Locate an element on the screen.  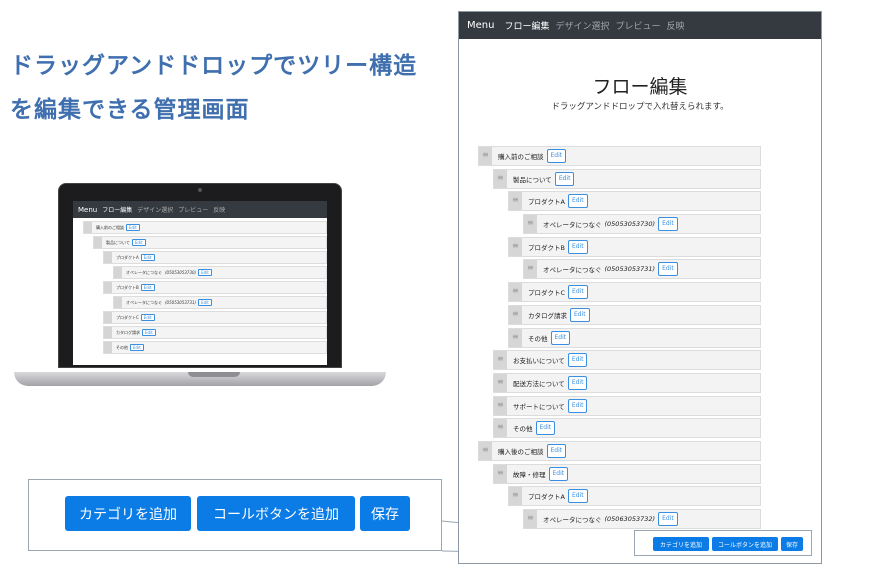
tree-node-phone: (05053053731) is located at coordinates (181, 302).